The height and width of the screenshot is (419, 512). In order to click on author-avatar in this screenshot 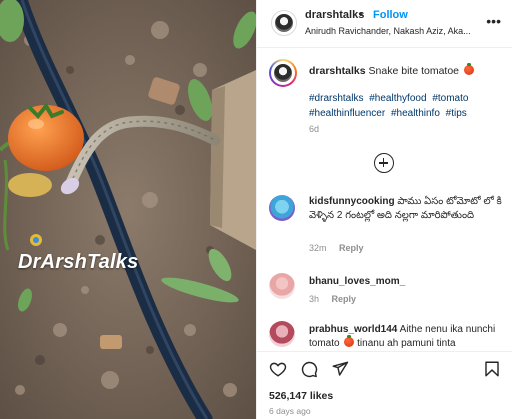, I will do `click(284, 23)`.